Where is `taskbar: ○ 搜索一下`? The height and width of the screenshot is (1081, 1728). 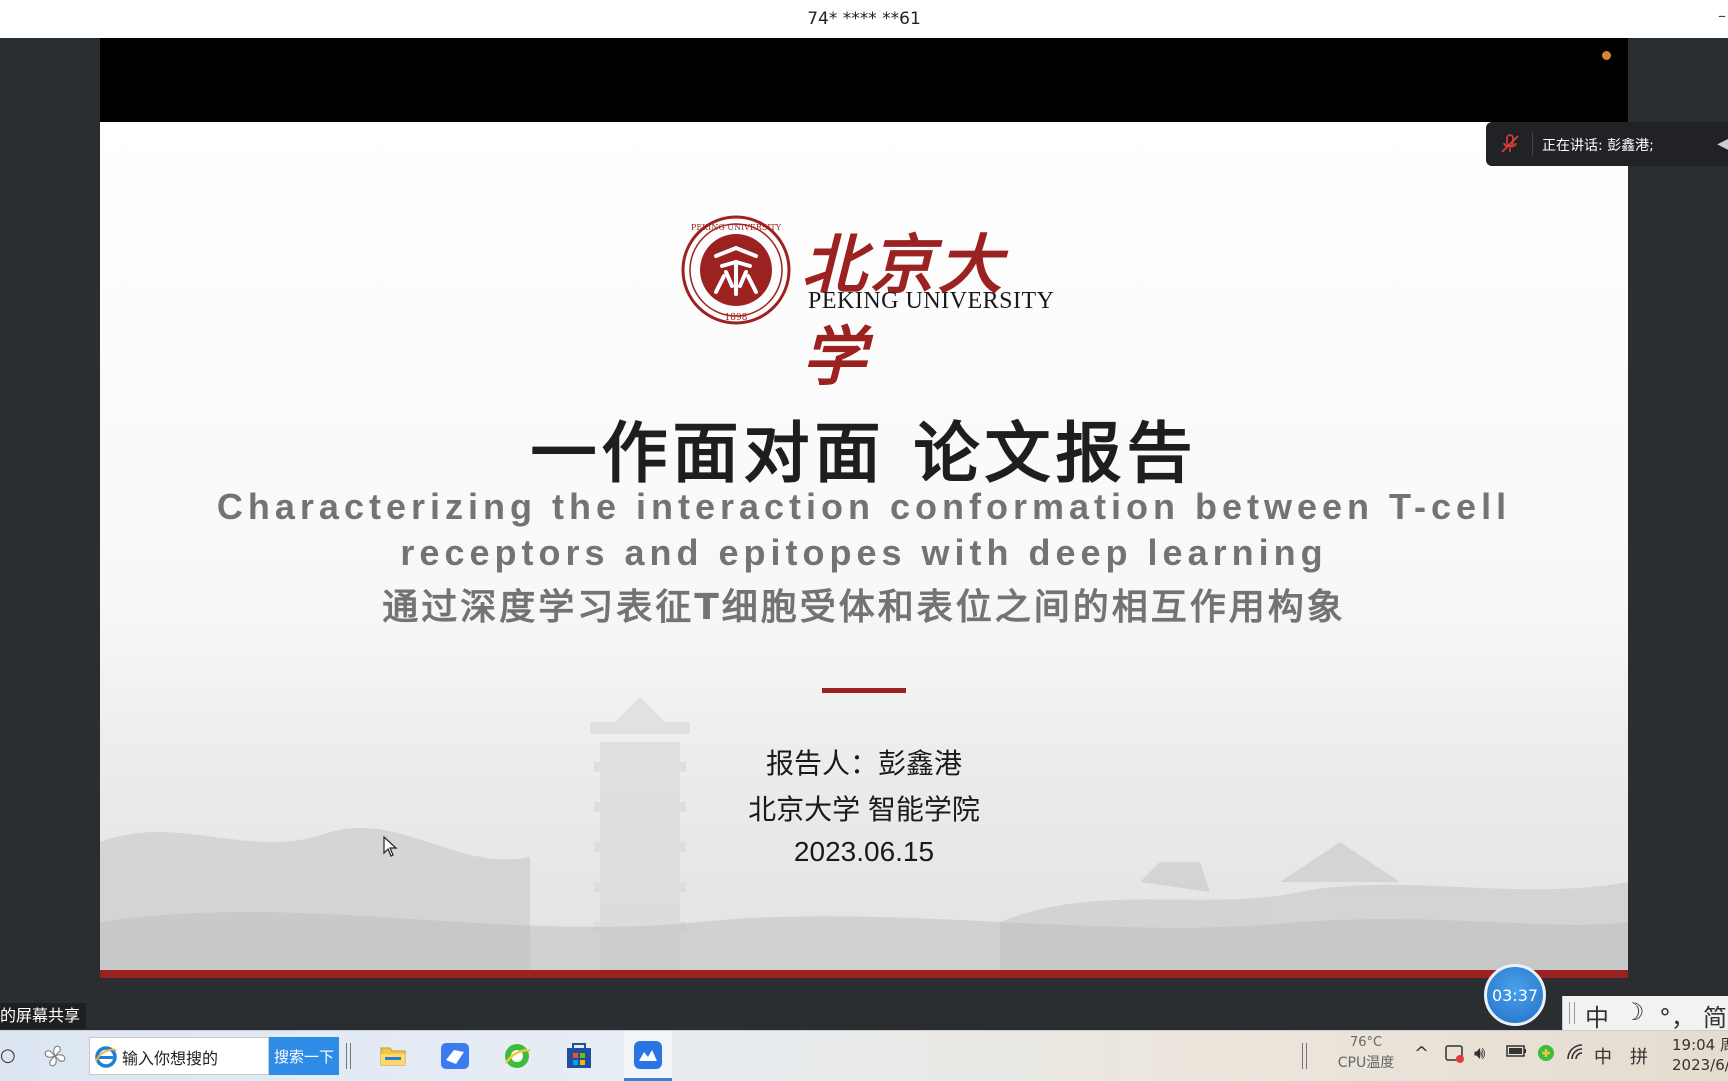
taskbar: ○ 搜索一下 is located at coordinates (864, 1055).